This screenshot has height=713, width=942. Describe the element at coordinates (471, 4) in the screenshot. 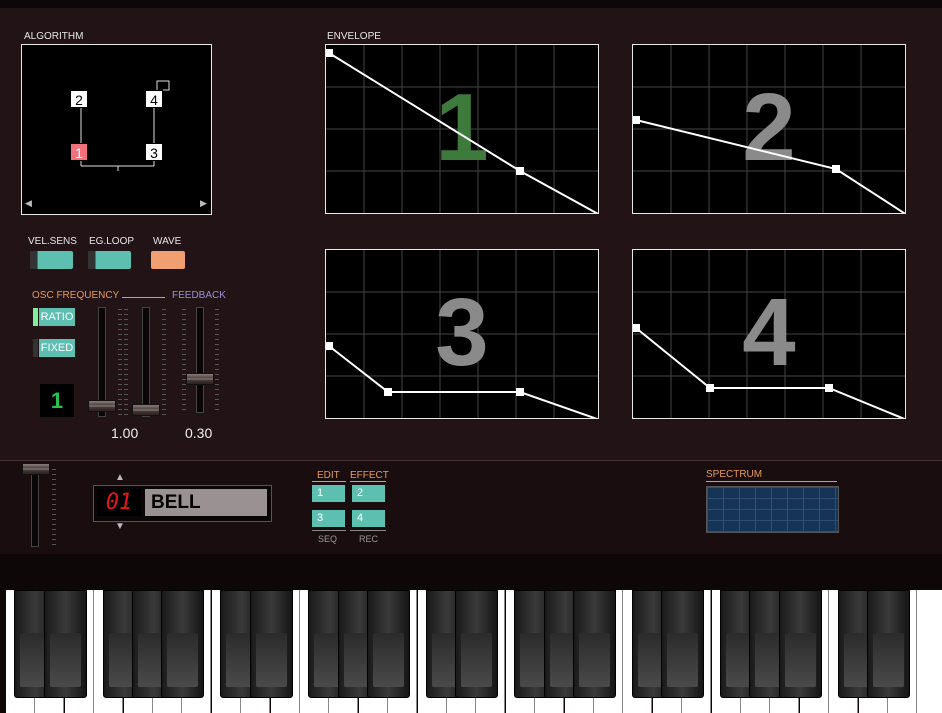

I see `top-bar` at that location.